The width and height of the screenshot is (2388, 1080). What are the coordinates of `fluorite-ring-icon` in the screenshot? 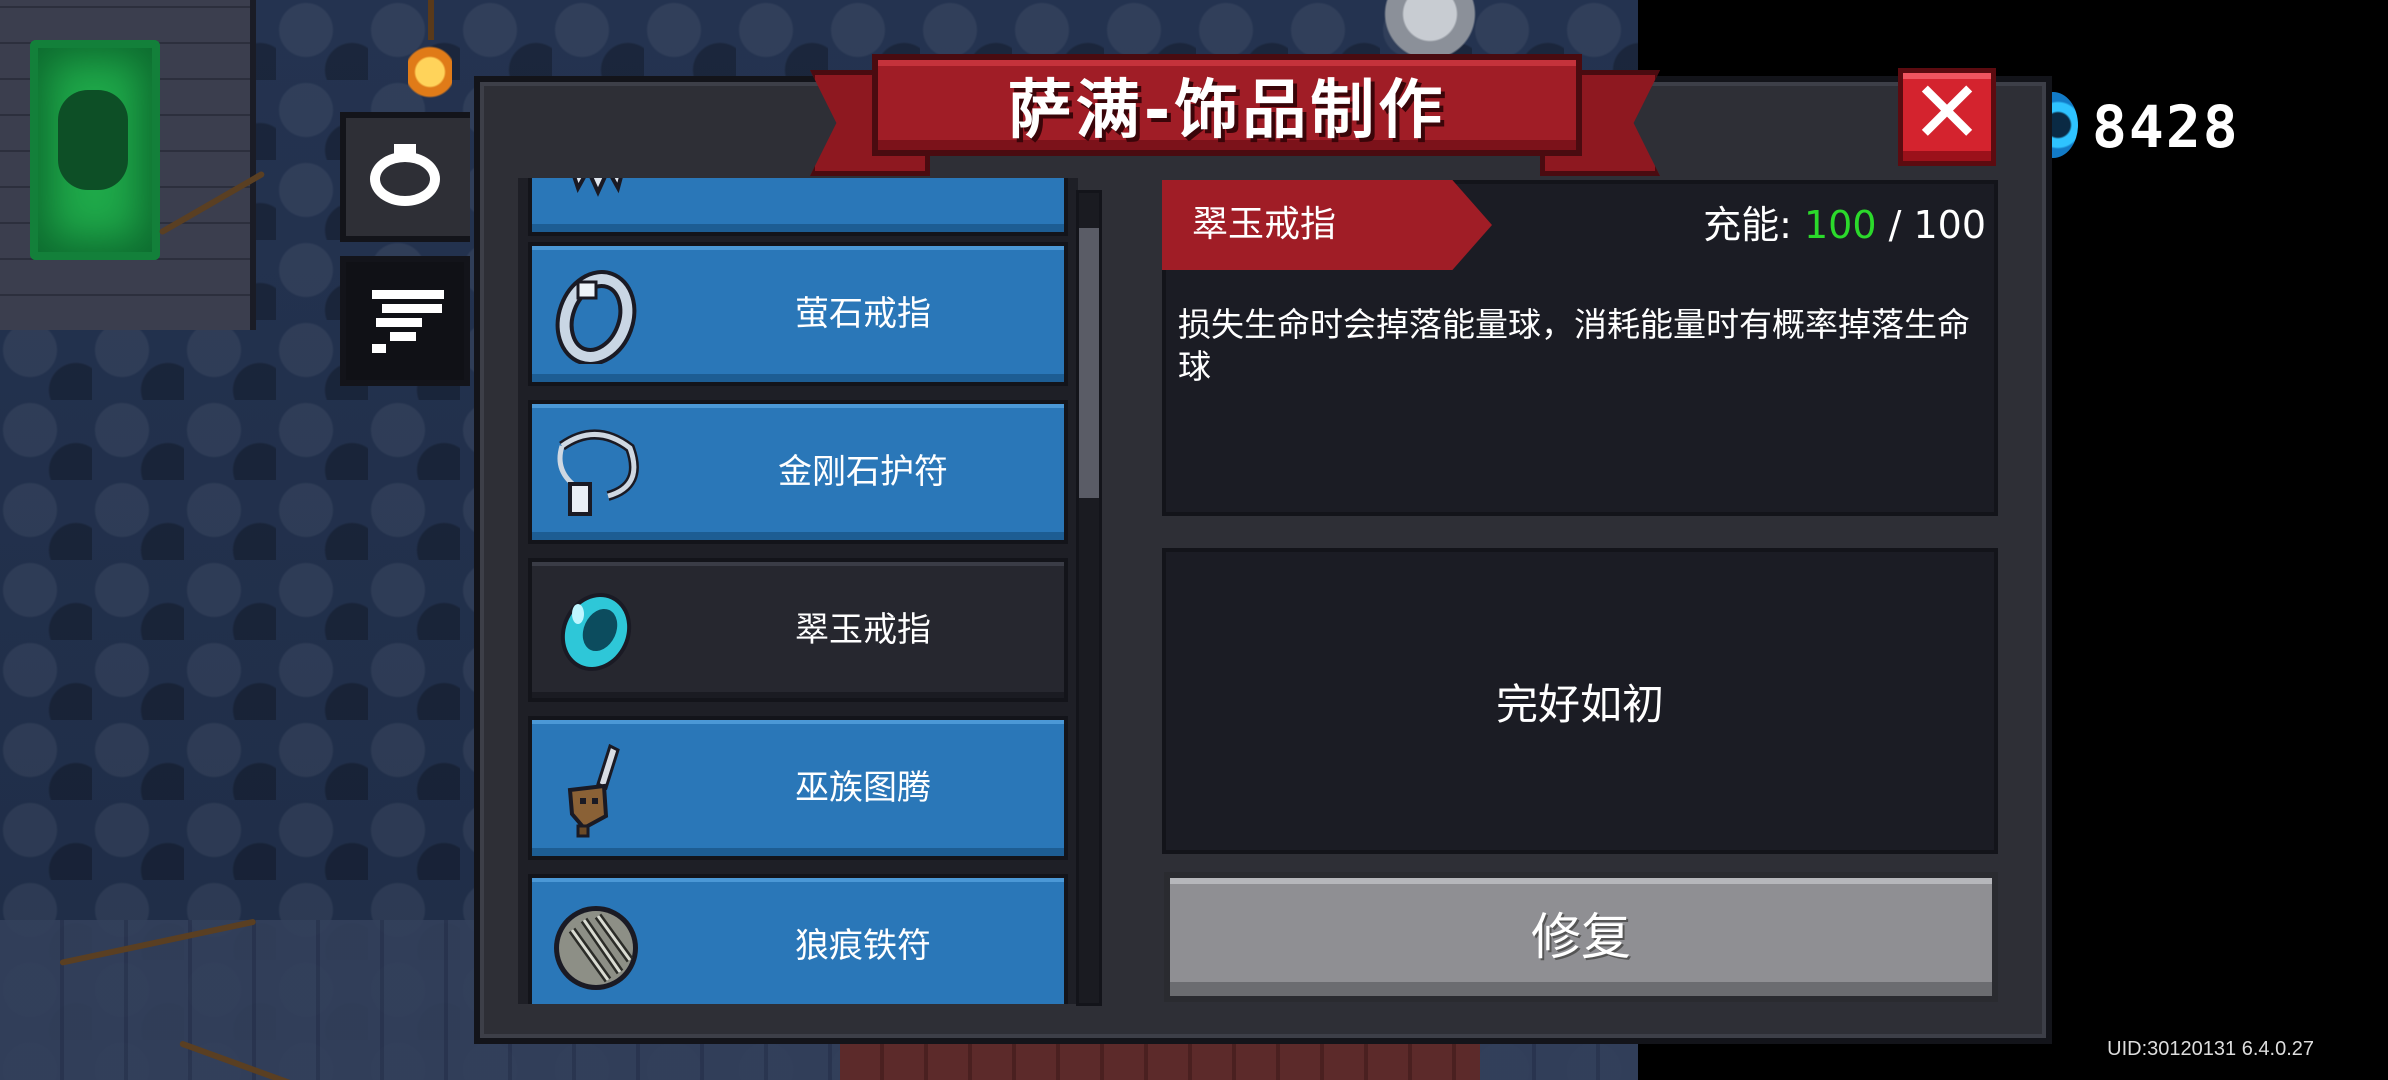 It's located at (596, 317).